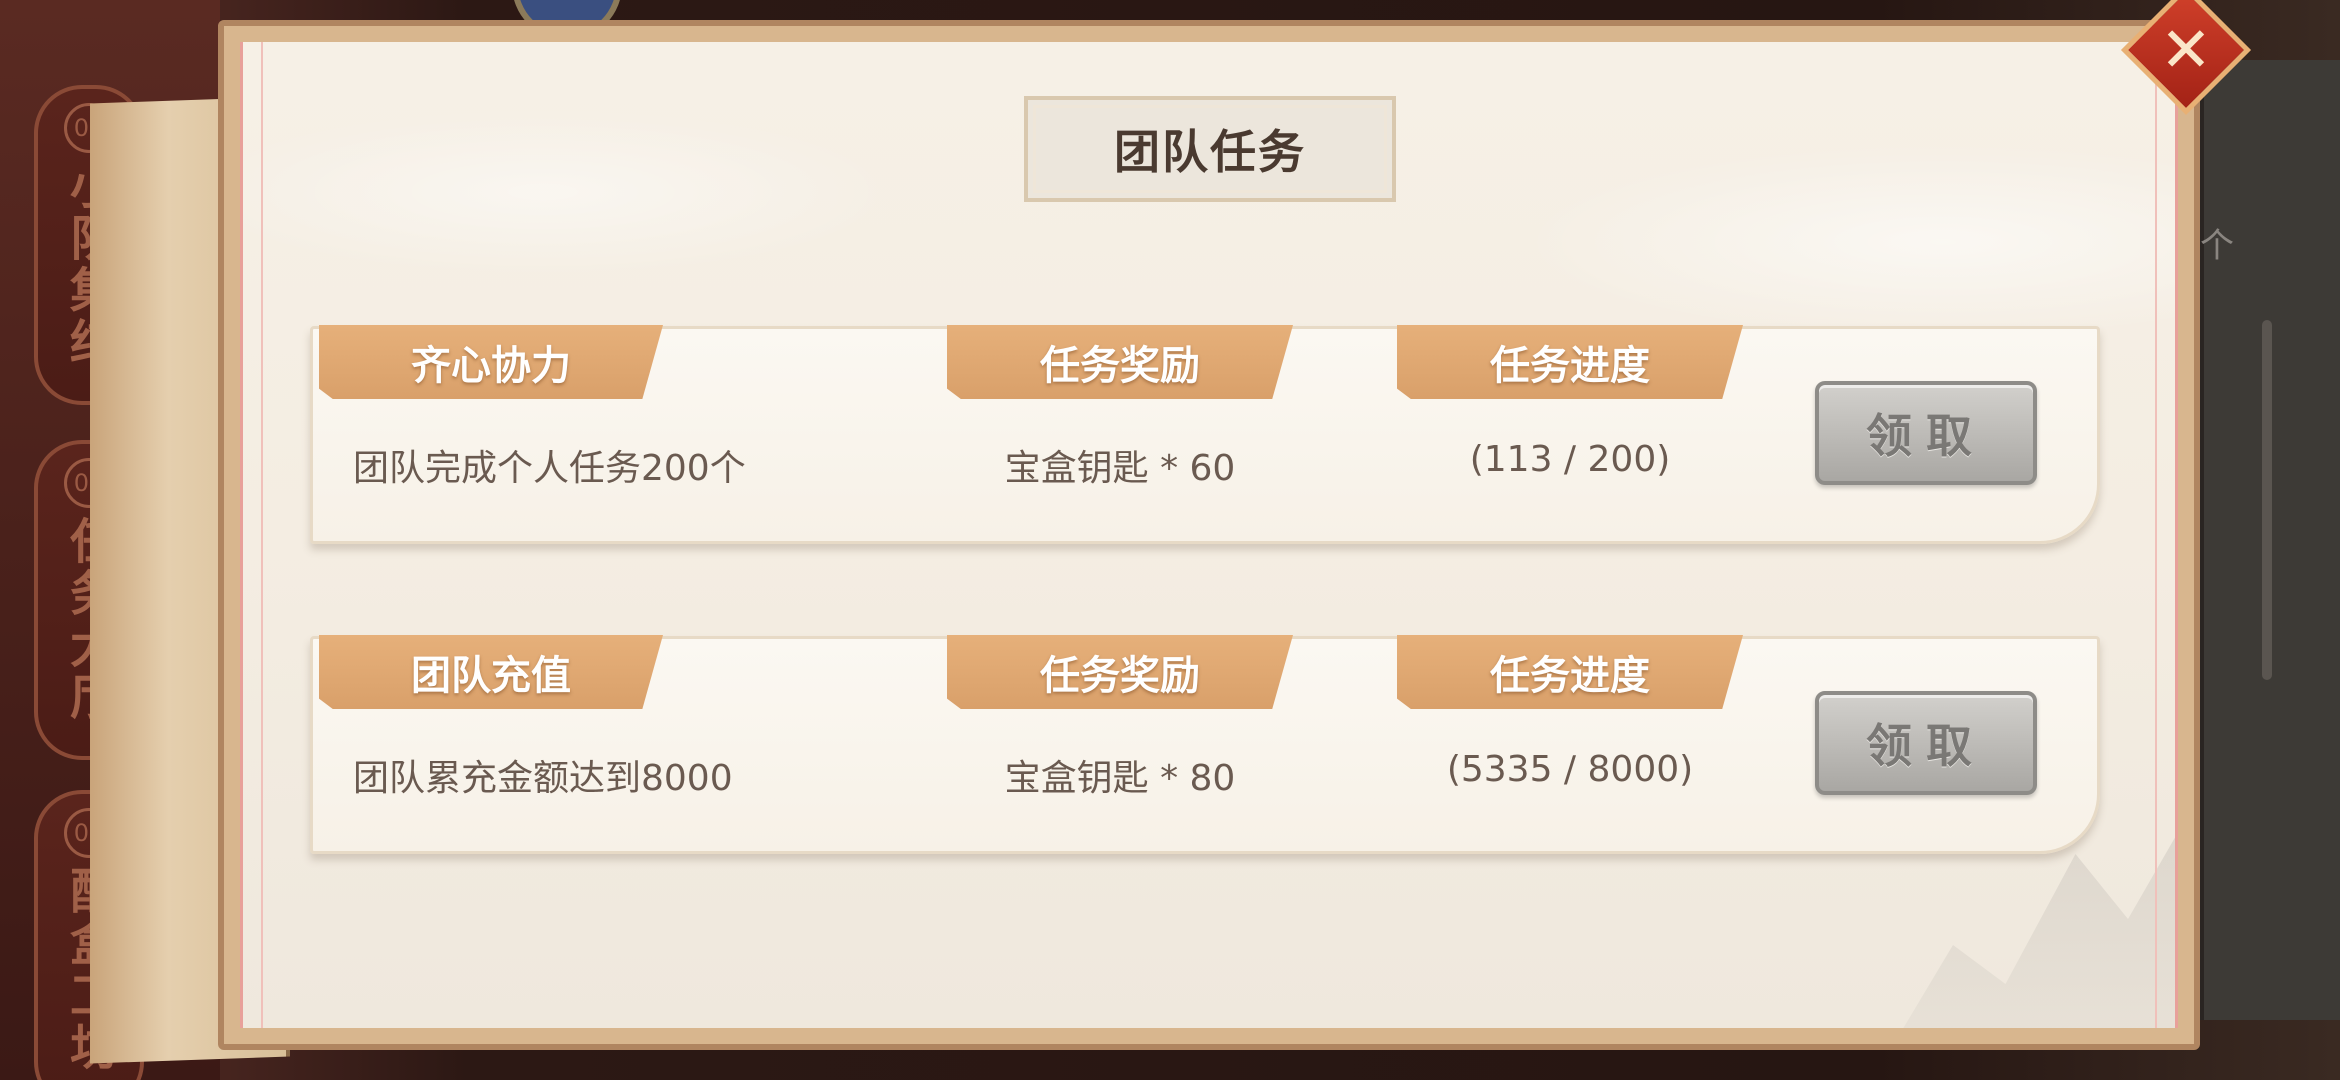  What do you see at coordinates (543, 778) in the screenshot?
I see `task-description: 团队累充金额达到8000` at bounding box center [543, 778].